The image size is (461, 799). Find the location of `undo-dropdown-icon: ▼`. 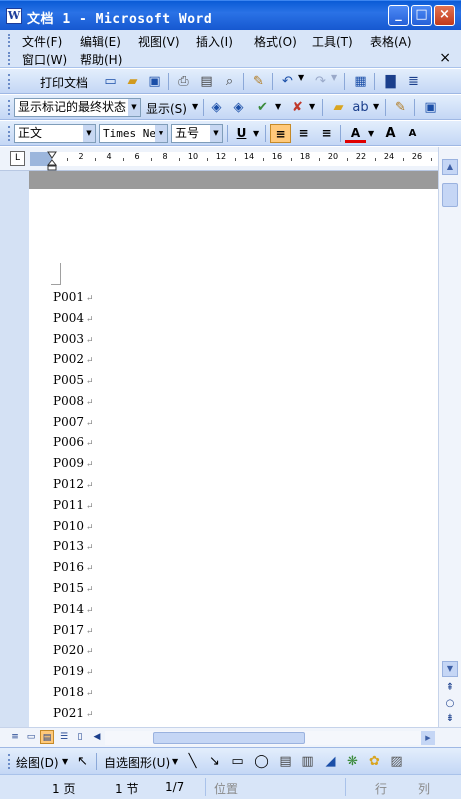

undo-dropdown-icon: ▼ is located at coordinates (301, 77).